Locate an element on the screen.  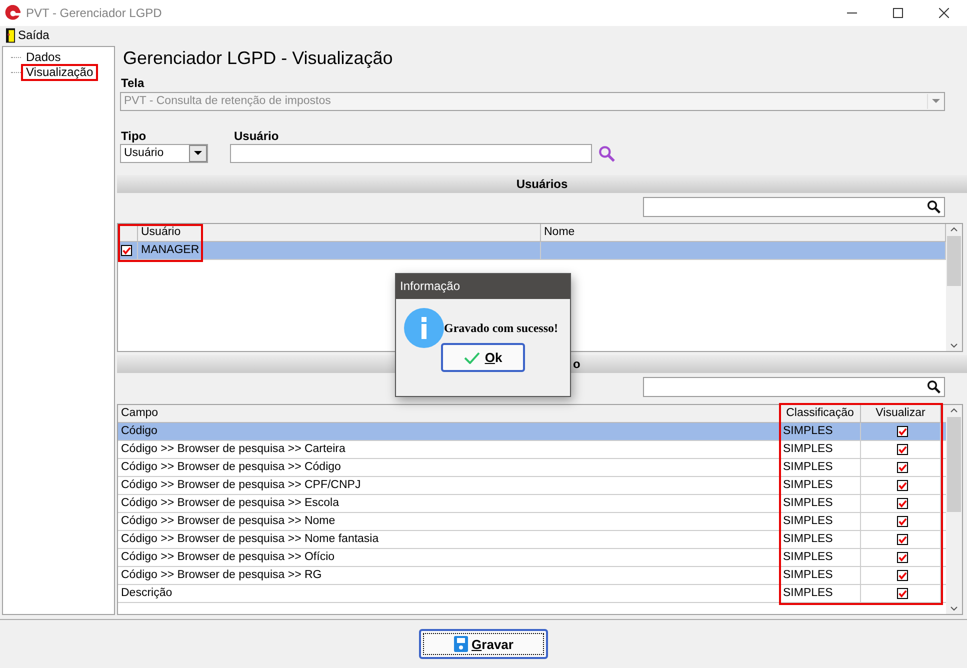
table-row: Código >> Browser de pesquisa >> Ofício SIMPLES is located at coordinates (532, 557).